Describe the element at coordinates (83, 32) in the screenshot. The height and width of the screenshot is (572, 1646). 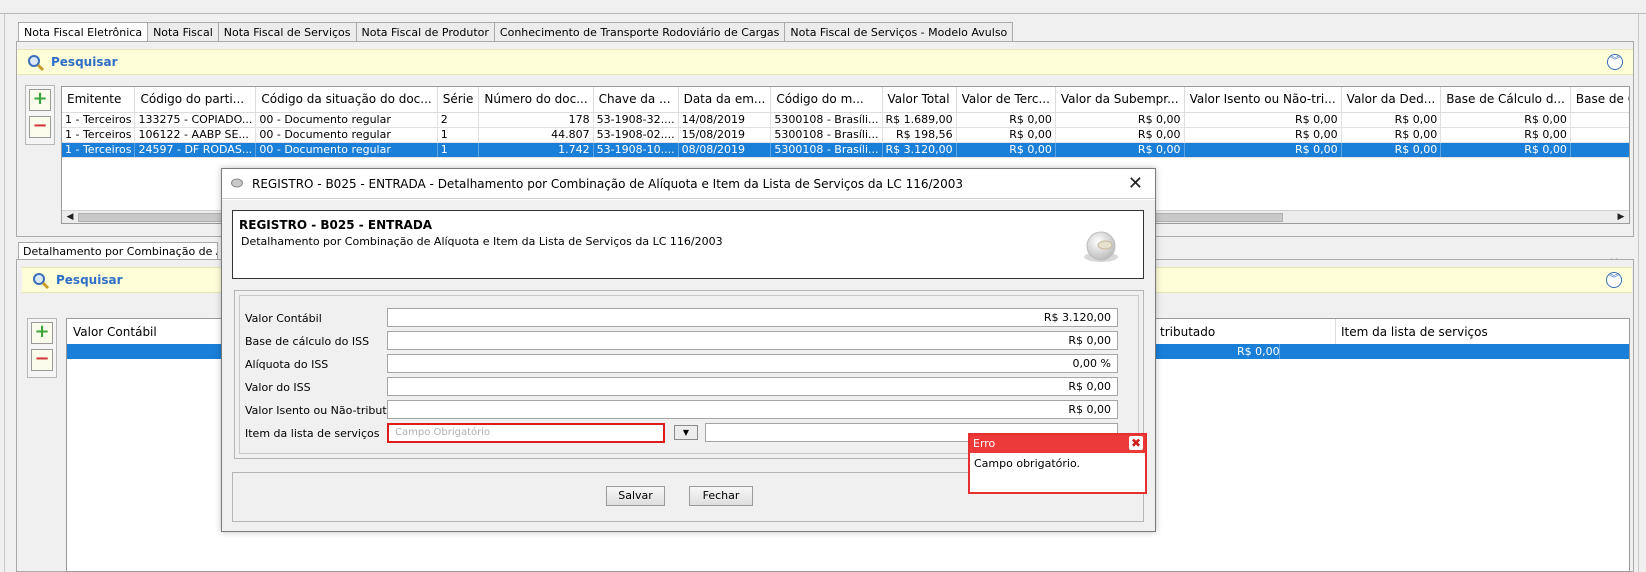
I see `tab-nota-fiscal-eletronica: Nota Fiscal Eletrônica` at that location.